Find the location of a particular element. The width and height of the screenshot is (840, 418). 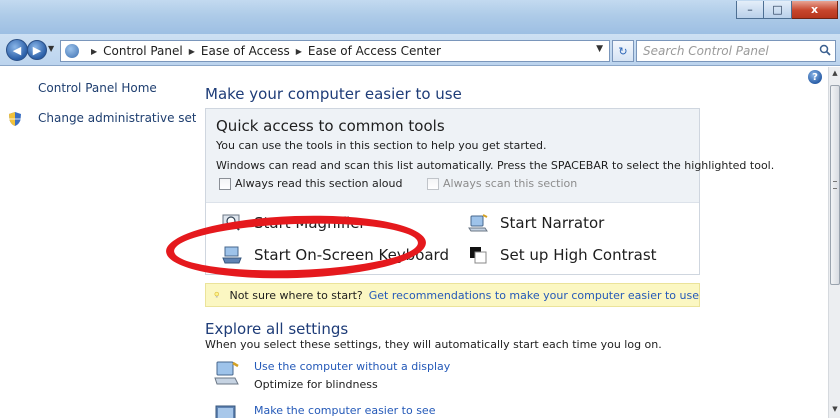

display-icon is located at coordinates (225, 411).